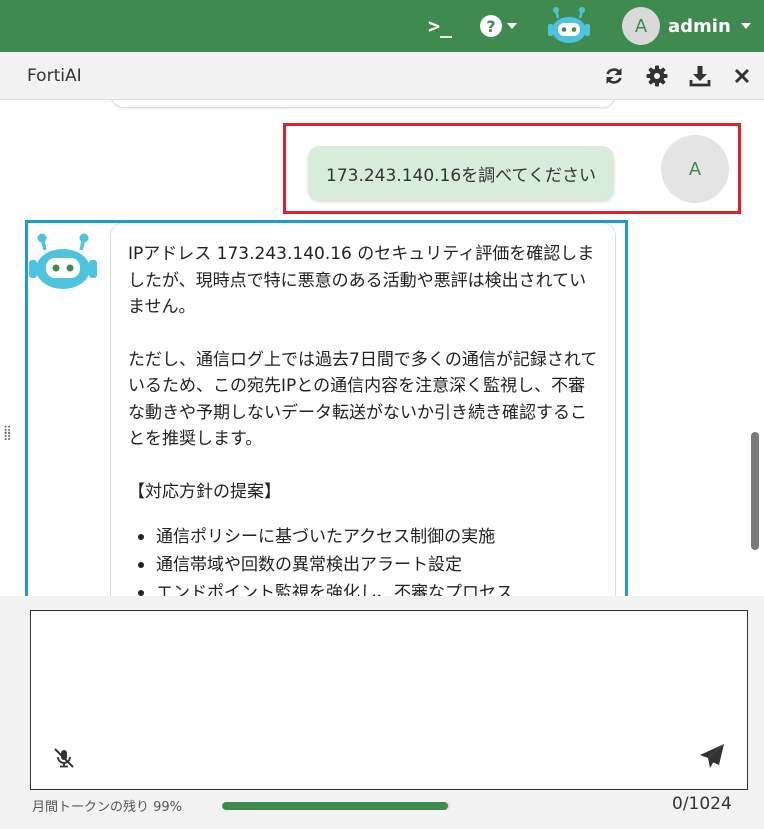 This screenshot has width=764, height=829. Describe the element at coordinates (699, 26) in the screenshot. I see `user-name: admin` at that location.